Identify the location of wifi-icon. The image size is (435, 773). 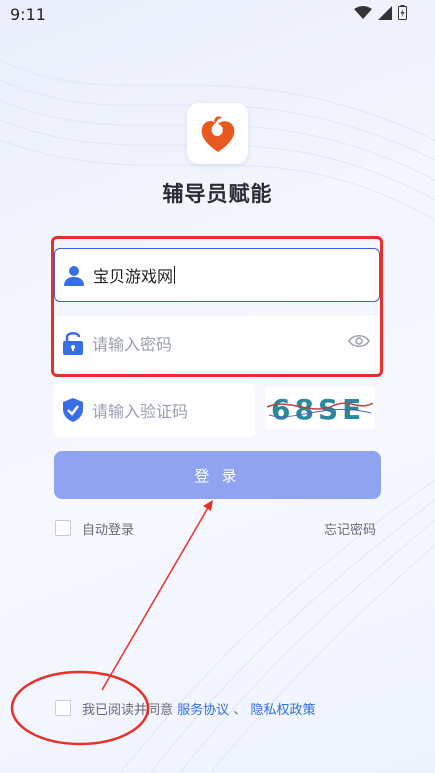
(363, 12).